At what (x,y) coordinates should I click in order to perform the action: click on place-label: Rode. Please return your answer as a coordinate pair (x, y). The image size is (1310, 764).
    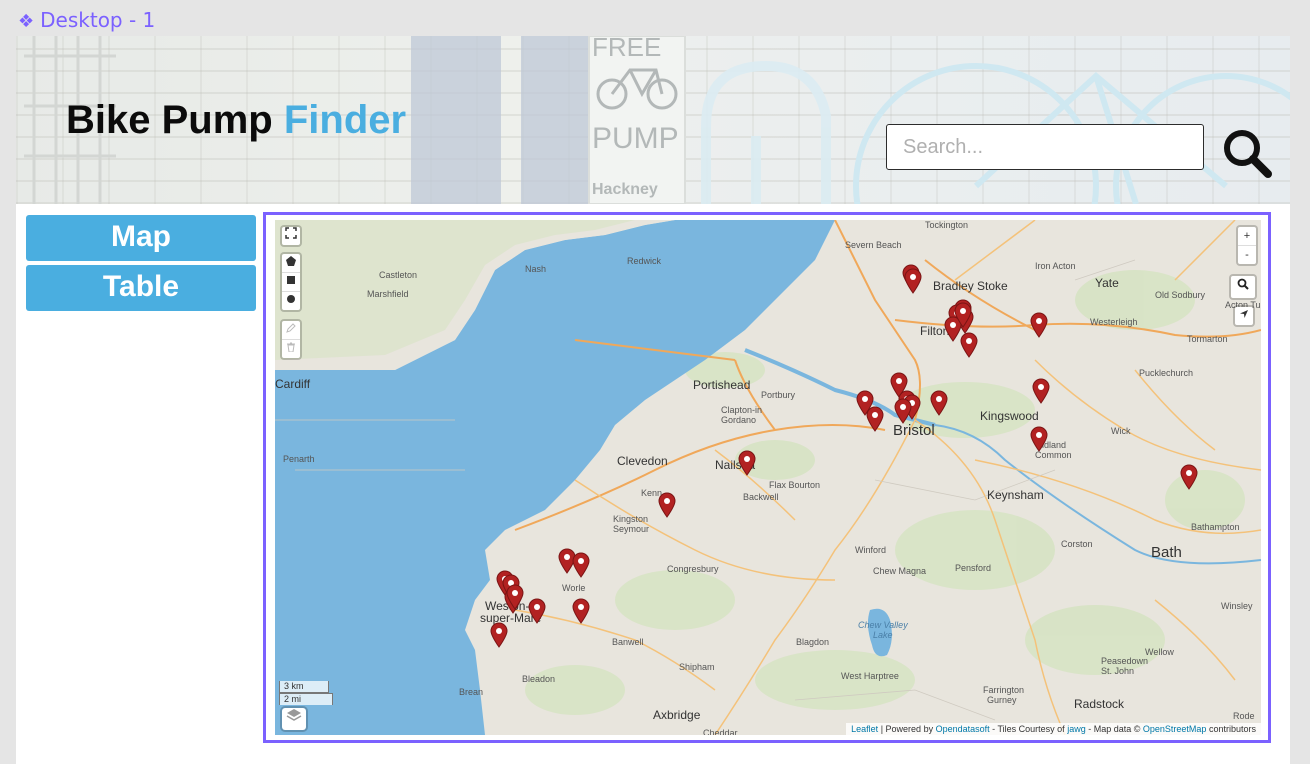
    Looking at the image, I should click on (1244, 716).